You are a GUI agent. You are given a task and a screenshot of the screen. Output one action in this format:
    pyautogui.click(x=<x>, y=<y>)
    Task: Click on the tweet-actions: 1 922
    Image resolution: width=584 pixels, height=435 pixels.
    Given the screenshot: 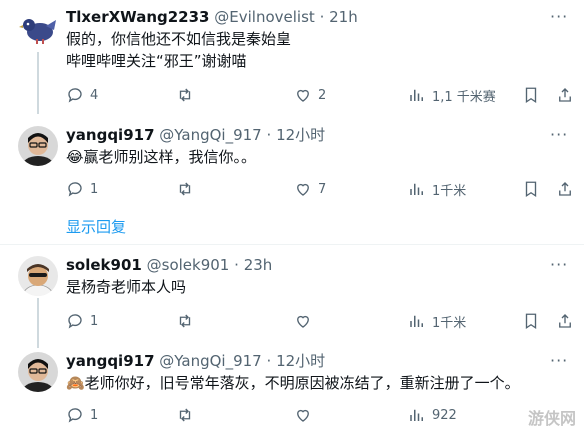 What is the action you would take?
    pyautogui.click(x=316, y=415)
    